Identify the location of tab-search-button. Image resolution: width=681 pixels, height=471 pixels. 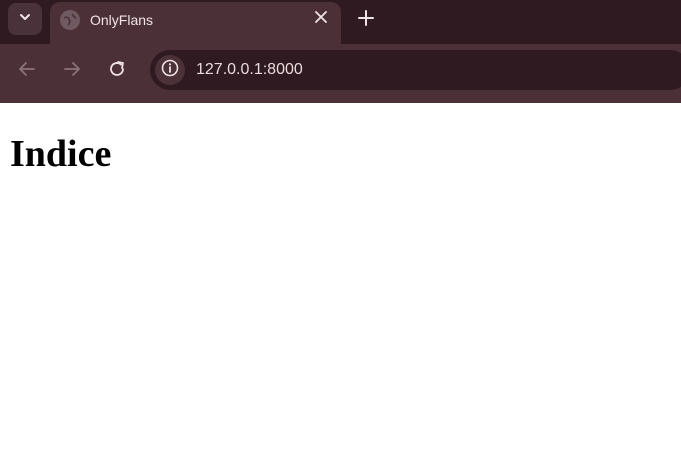
(25, 19).